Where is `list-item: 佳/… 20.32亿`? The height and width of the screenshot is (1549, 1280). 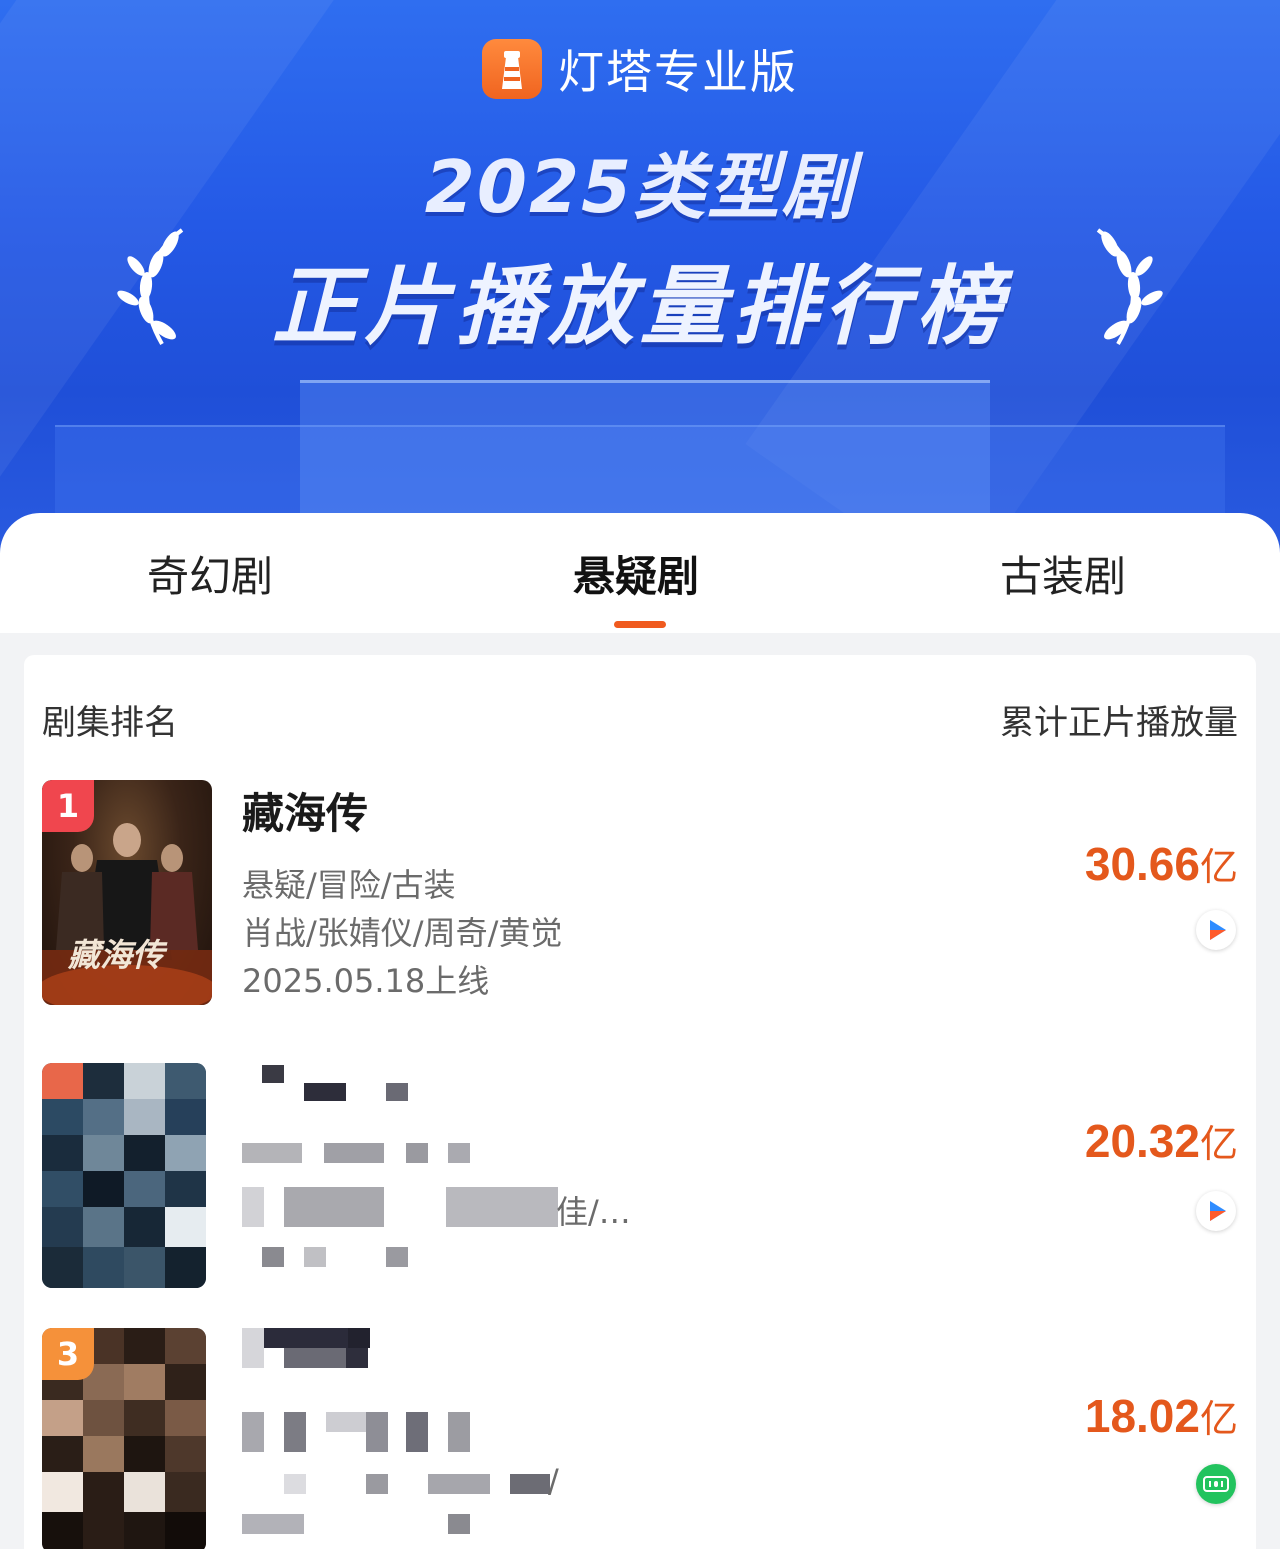 list-item: 佳/… 20.32亿 is located at coordinates (640, 1178).